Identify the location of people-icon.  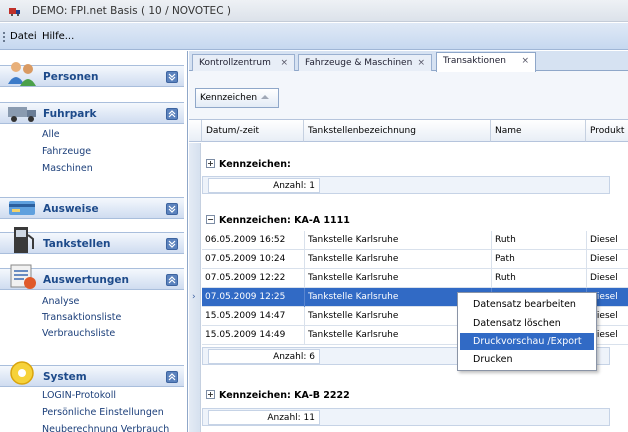
(22, 74).